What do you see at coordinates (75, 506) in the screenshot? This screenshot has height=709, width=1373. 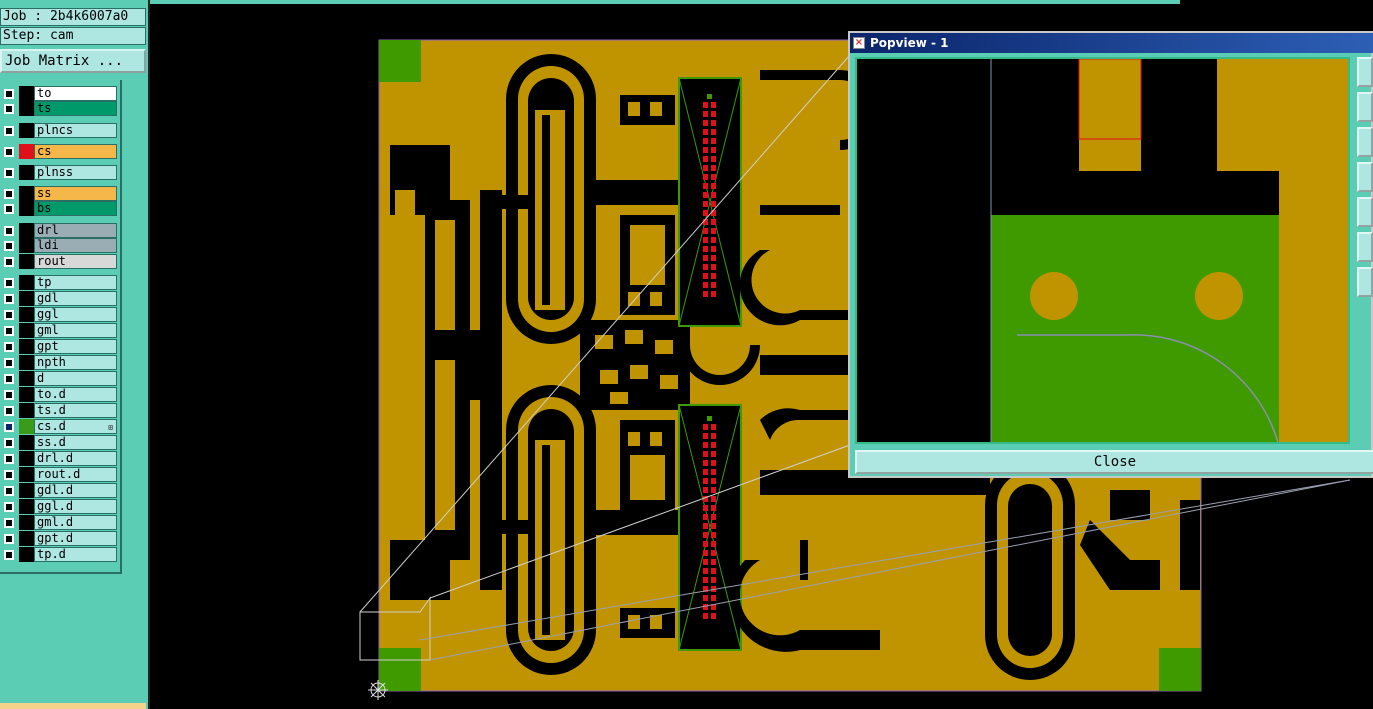 I see `layer-name: ggl.d` at bounding box center [75, 506].